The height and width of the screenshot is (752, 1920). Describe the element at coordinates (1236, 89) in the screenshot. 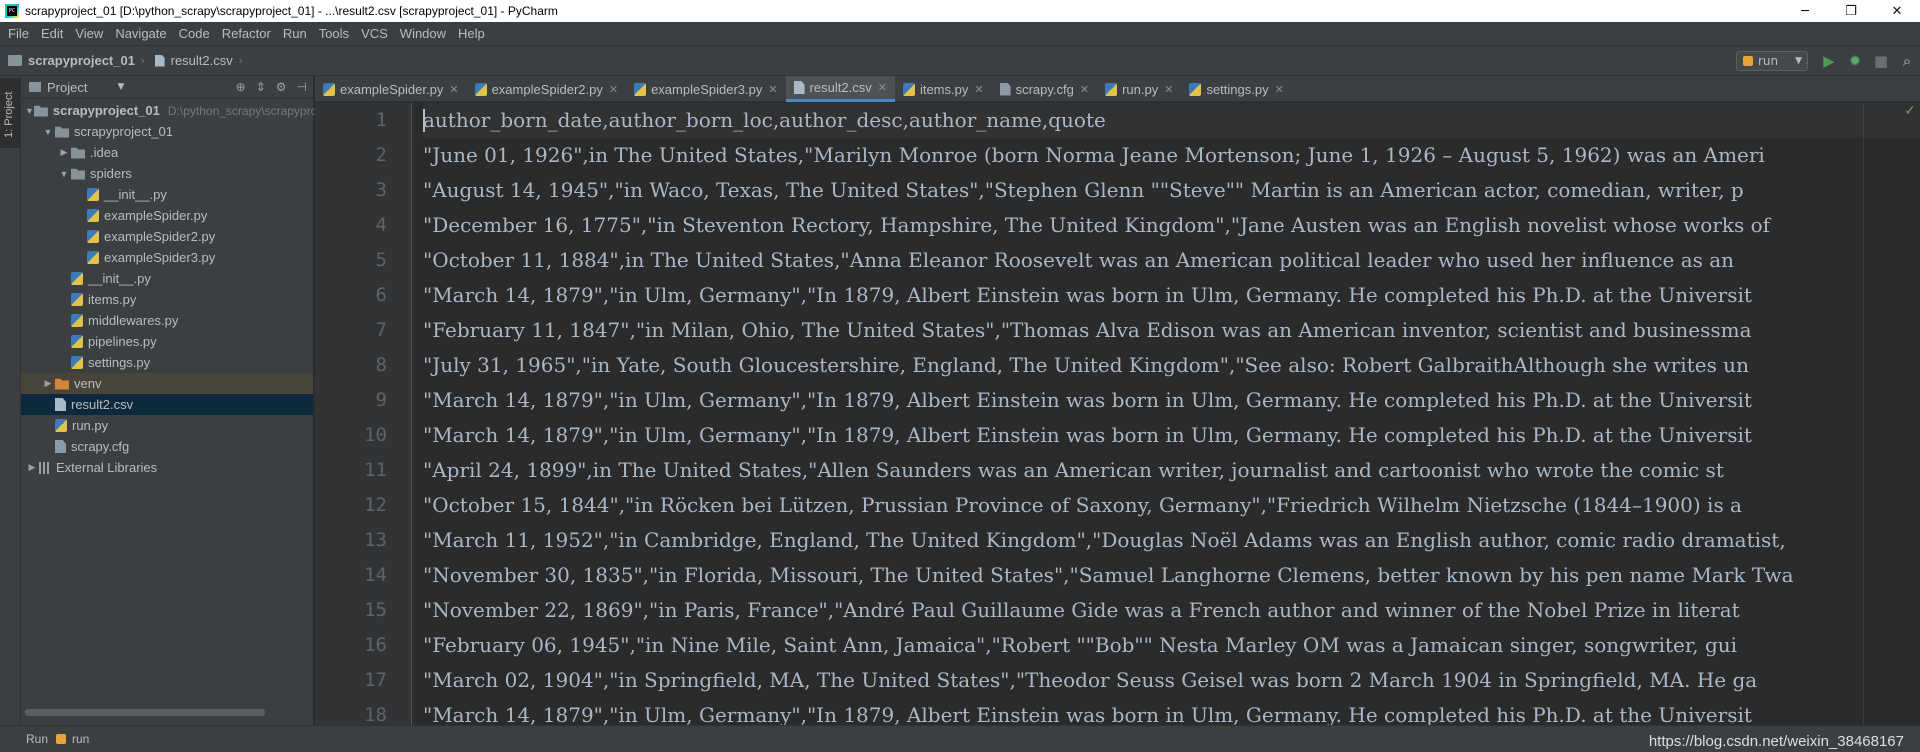

I see `editor-tab: settings.py ✕` at that location.